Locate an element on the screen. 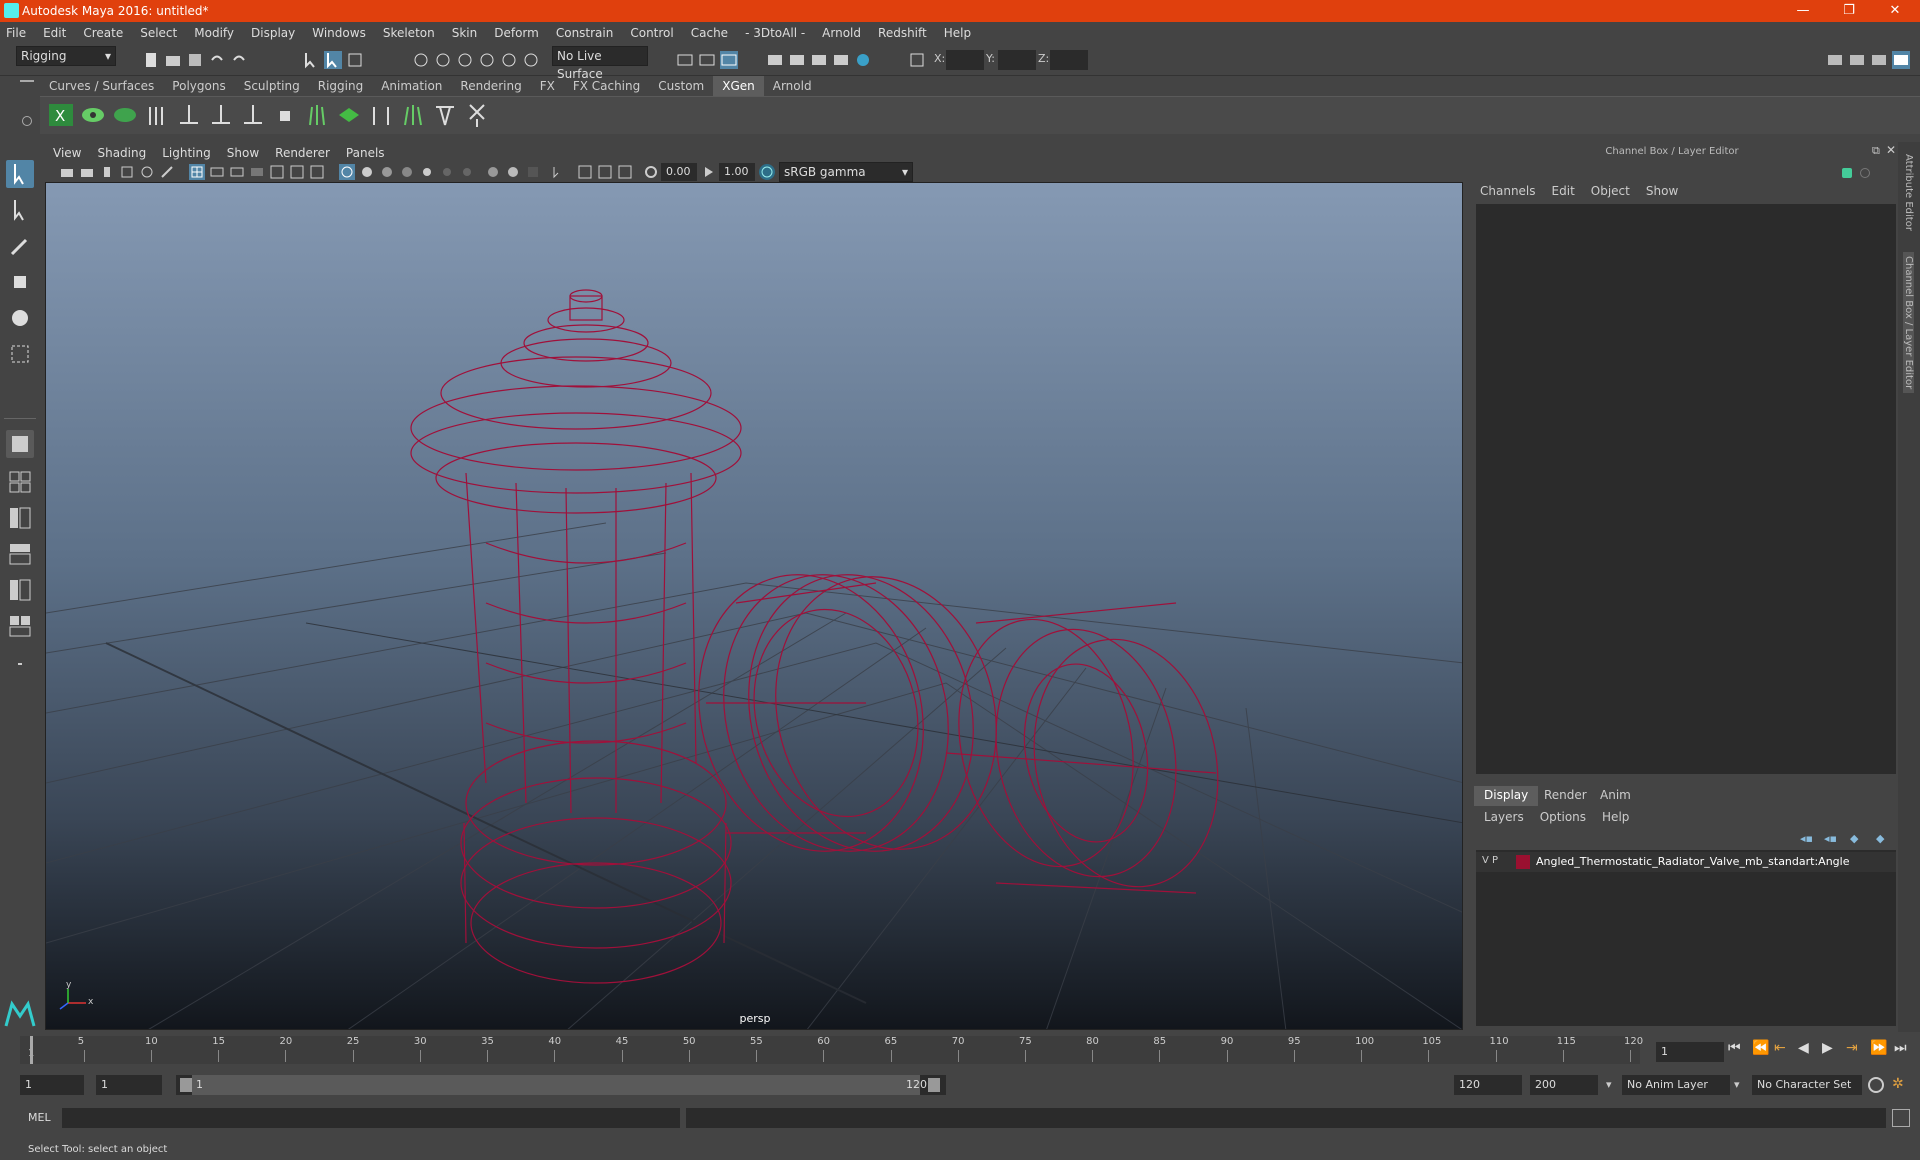  attribute-editor-toggle-icon is located at coordinates (1857, 60).